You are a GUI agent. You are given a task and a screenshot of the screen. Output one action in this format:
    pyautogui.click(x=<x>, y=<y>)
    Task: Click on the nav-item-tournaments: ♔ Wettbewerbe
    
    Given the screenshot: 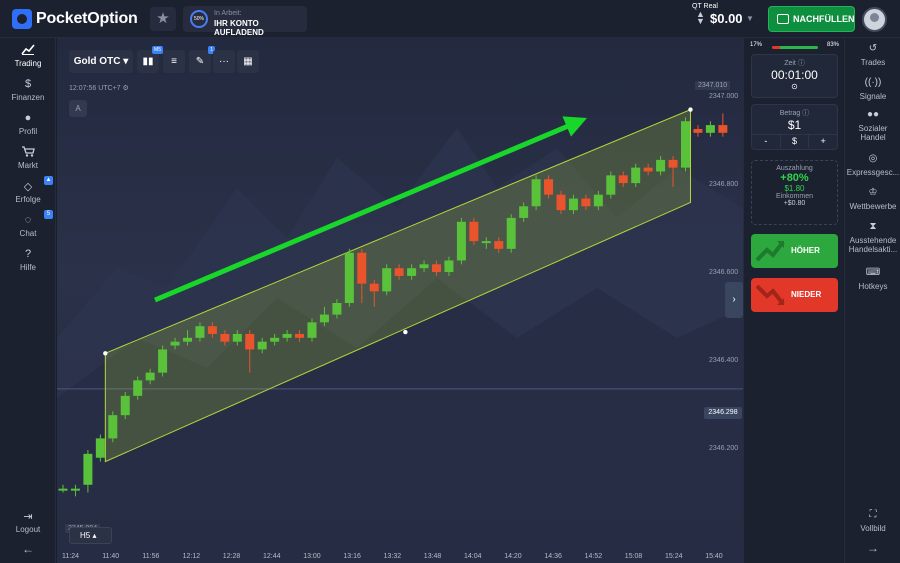 What is the action you would take?
    pyautogui.click(x=872, y=199)
    